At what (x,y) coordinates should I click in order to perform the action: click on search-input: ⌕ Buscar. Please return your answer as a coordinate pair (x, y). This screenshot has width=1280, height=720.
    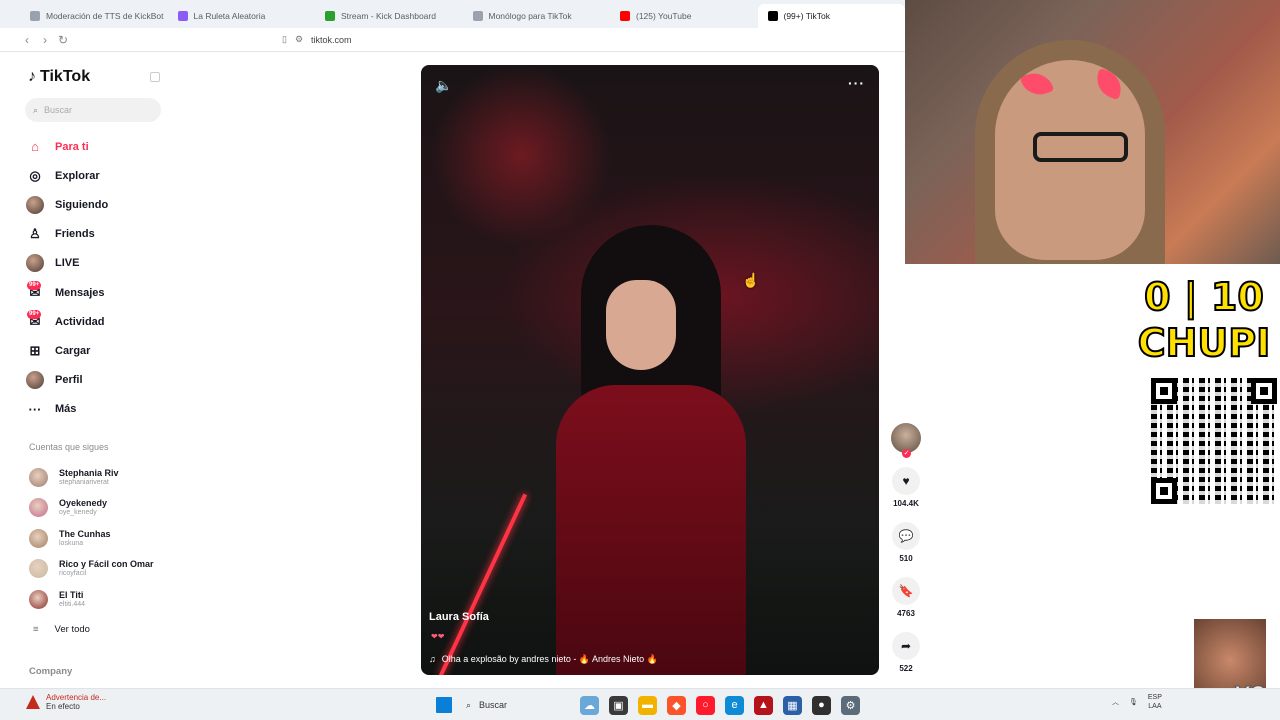
    Looking at the image, I should click on (93, 110).